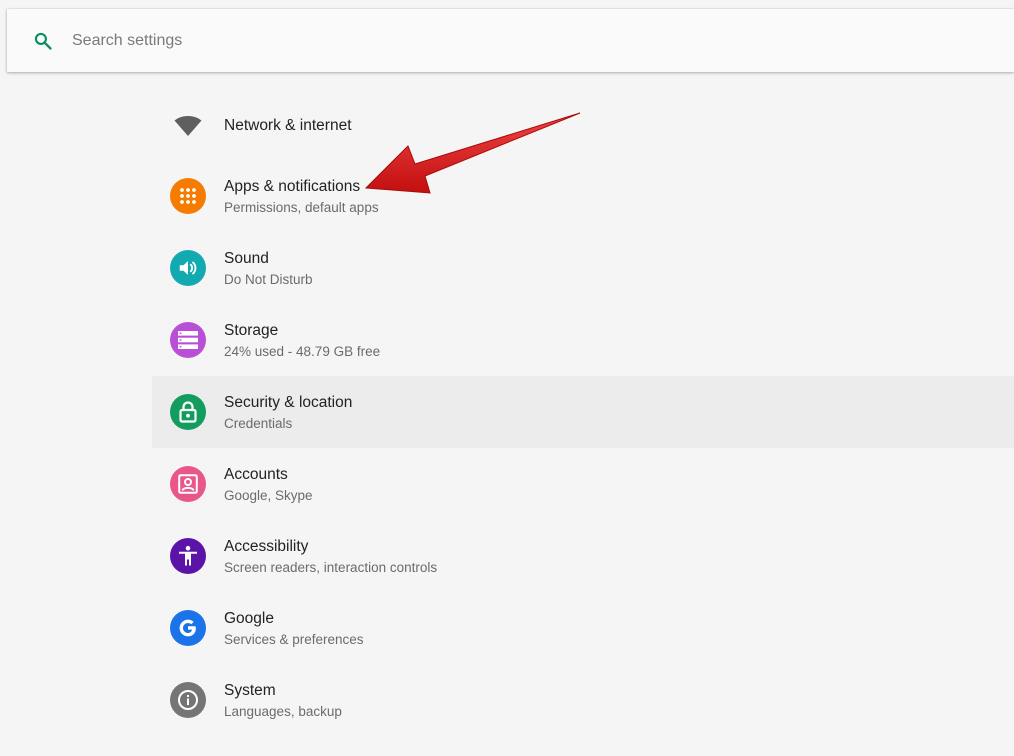  Describe the element at coordinates (583, 484) in the screenshot. I see `settings-item-accounts: Accounts Google, Skype` at that location.